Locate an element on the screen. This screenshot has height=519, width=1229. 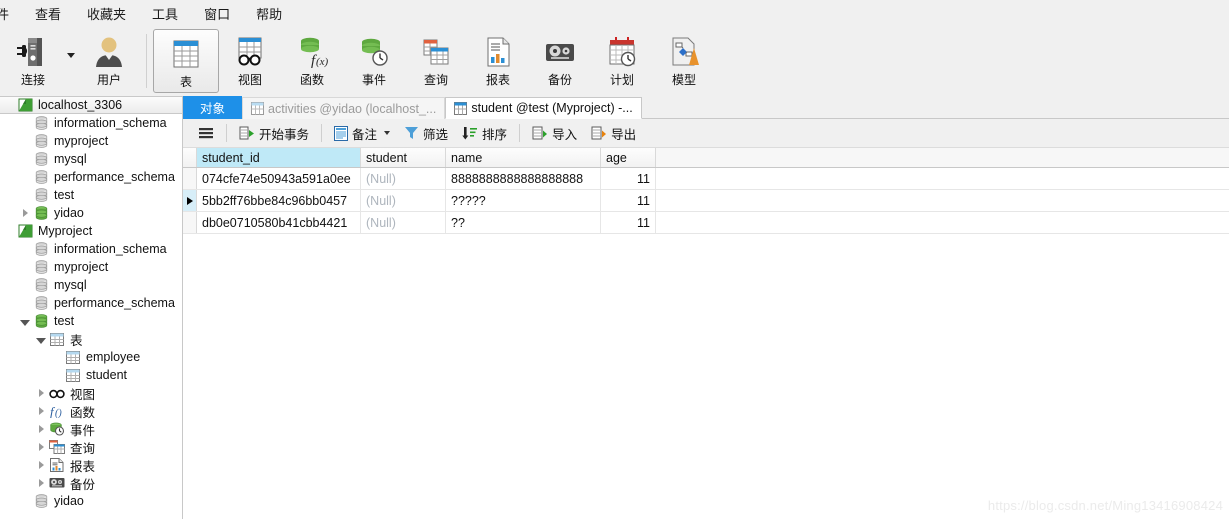
row-selector-current is located at coordinates (190, 200).